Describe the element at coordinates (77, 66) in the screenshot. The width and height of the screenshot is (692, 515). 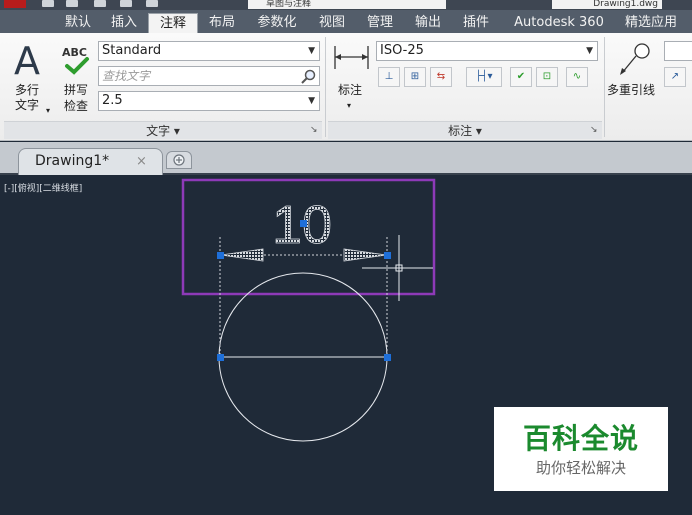
I see `spell-check-icon` at that location.